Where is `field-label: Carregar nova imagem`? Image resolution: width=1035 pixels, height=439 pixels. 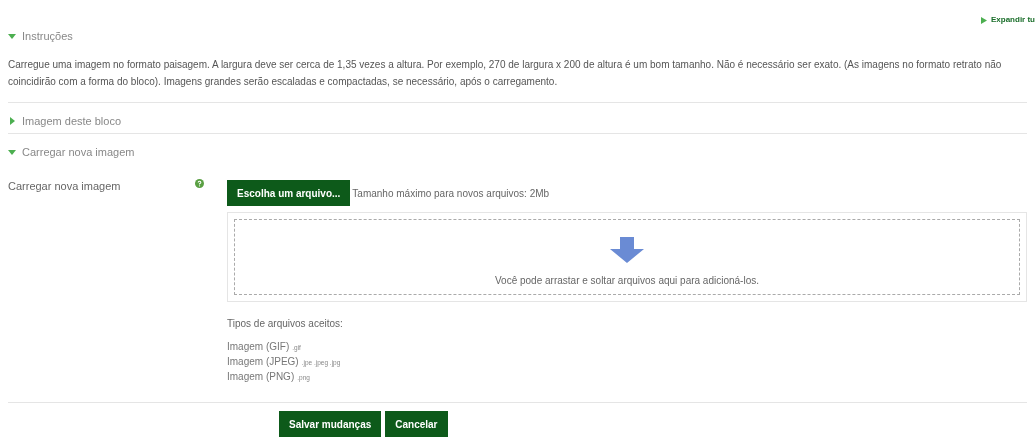 field-label: Carregar nova imagem is located at coordinates (64, 186).